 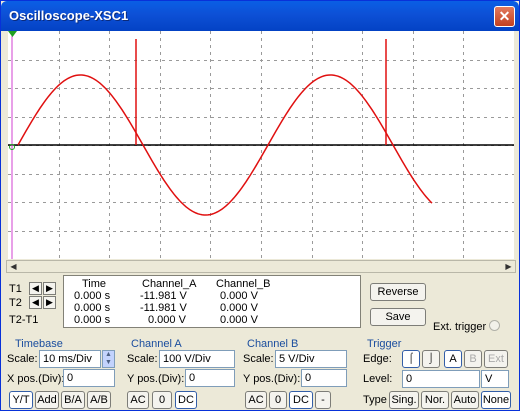 I want to click on channel-b-minus-button: -, so click(x=323, y=400).